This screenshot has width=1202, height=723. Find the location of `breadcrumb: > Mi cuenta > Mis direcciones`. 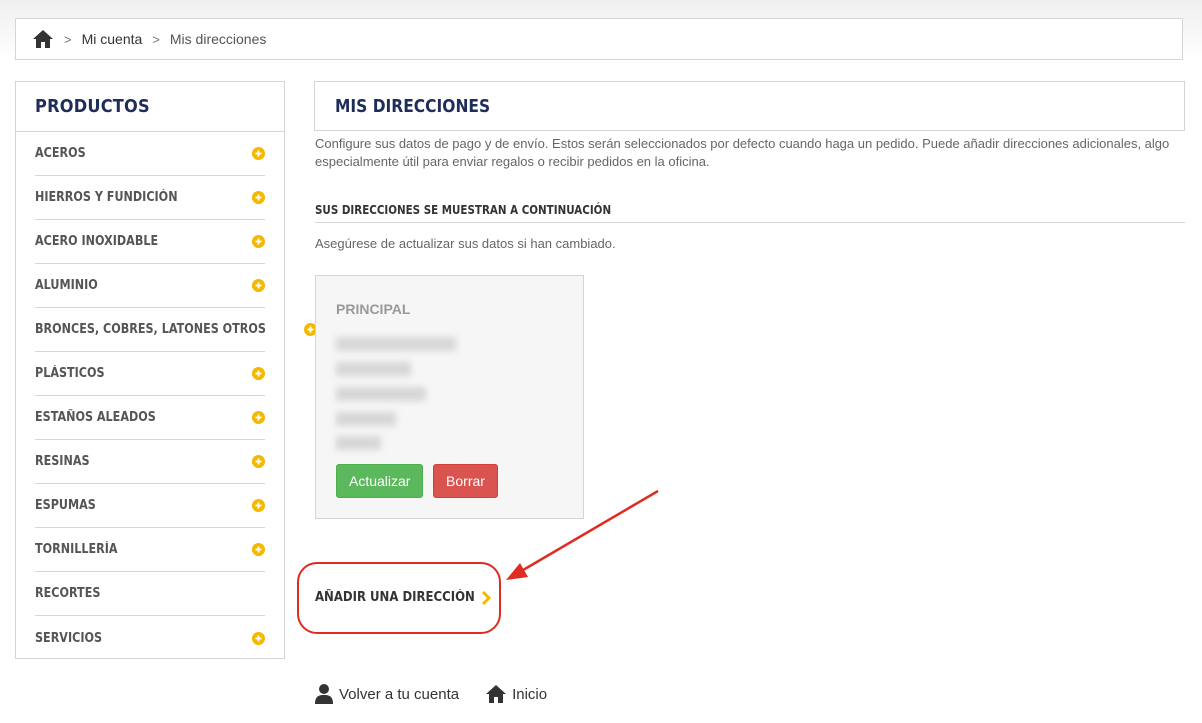

breadcrumb: > Mi cuenta > Mis direcciones is located at coordinates (599, 39).